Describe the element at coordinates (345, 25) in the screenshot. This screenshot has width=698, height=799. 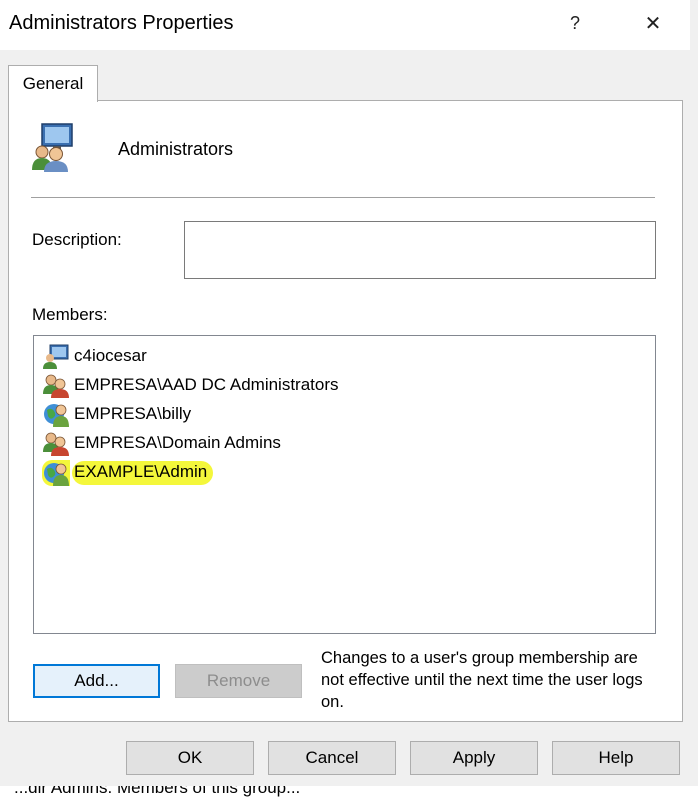
I see `title-bar: Administrators Properties ? ✕` at that location.